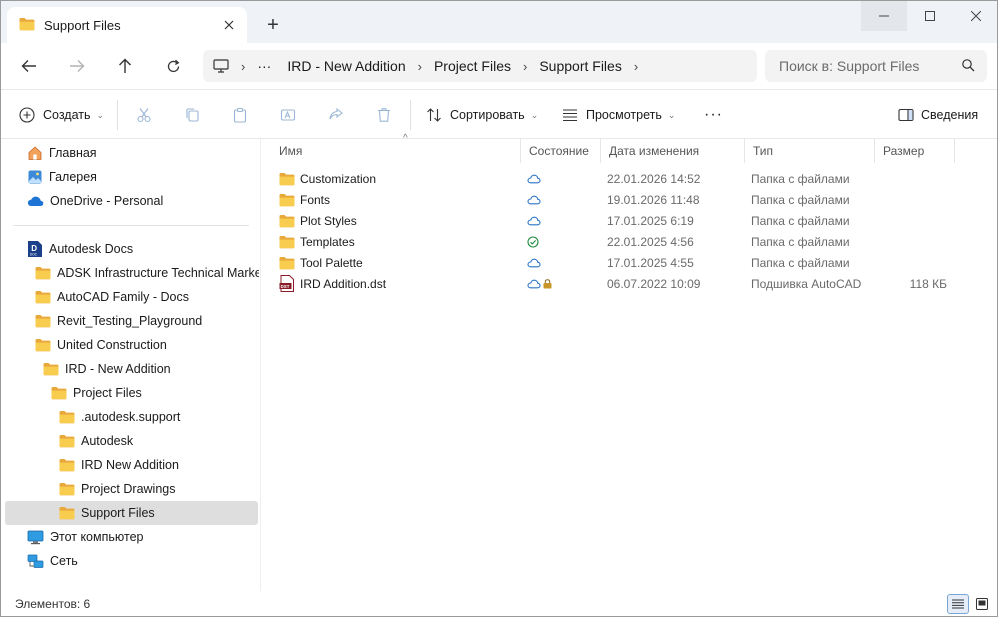  What do you see at coordinates (107, 441) in the screenshot?
I see `sidebar-item-label: Autodesk` at bounding box center [107, 441].